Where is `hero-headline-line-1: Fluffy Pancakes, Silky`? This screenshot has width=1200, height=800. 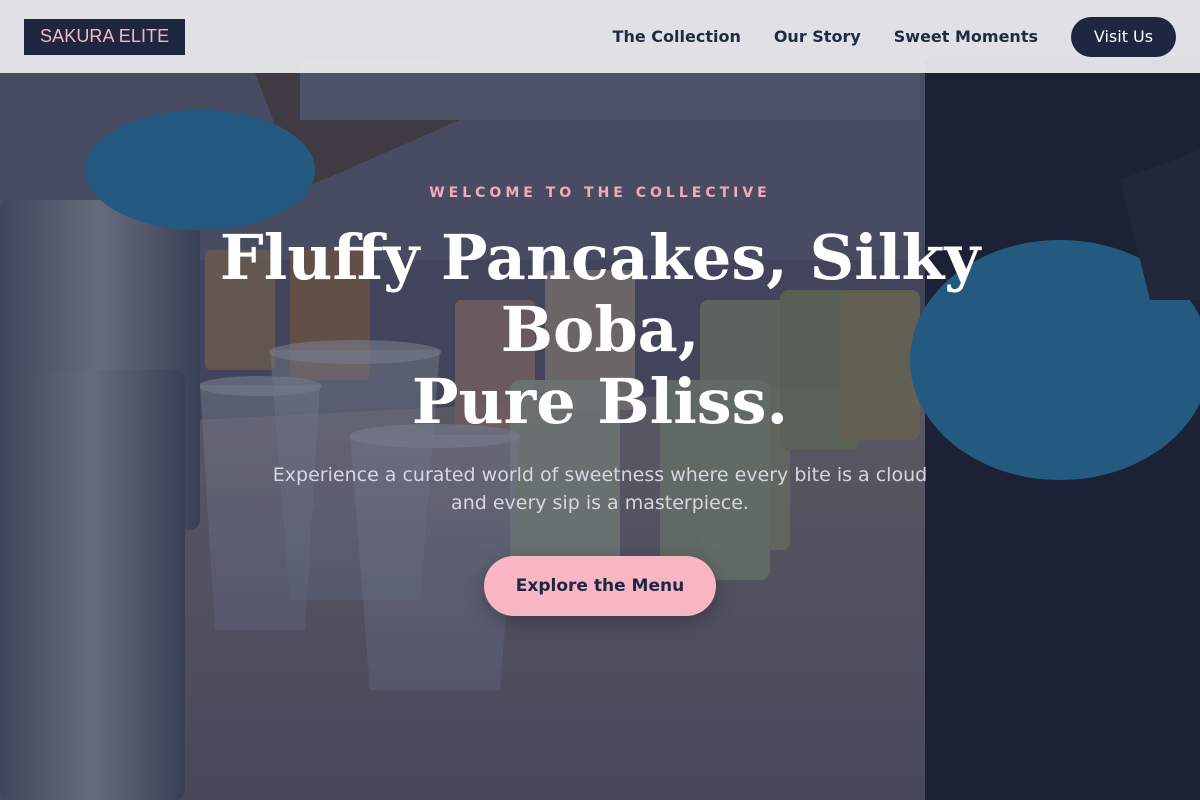
hero-headline-line-1: Fluffy Pancakes, Silky is located at coordinates (600, 257).